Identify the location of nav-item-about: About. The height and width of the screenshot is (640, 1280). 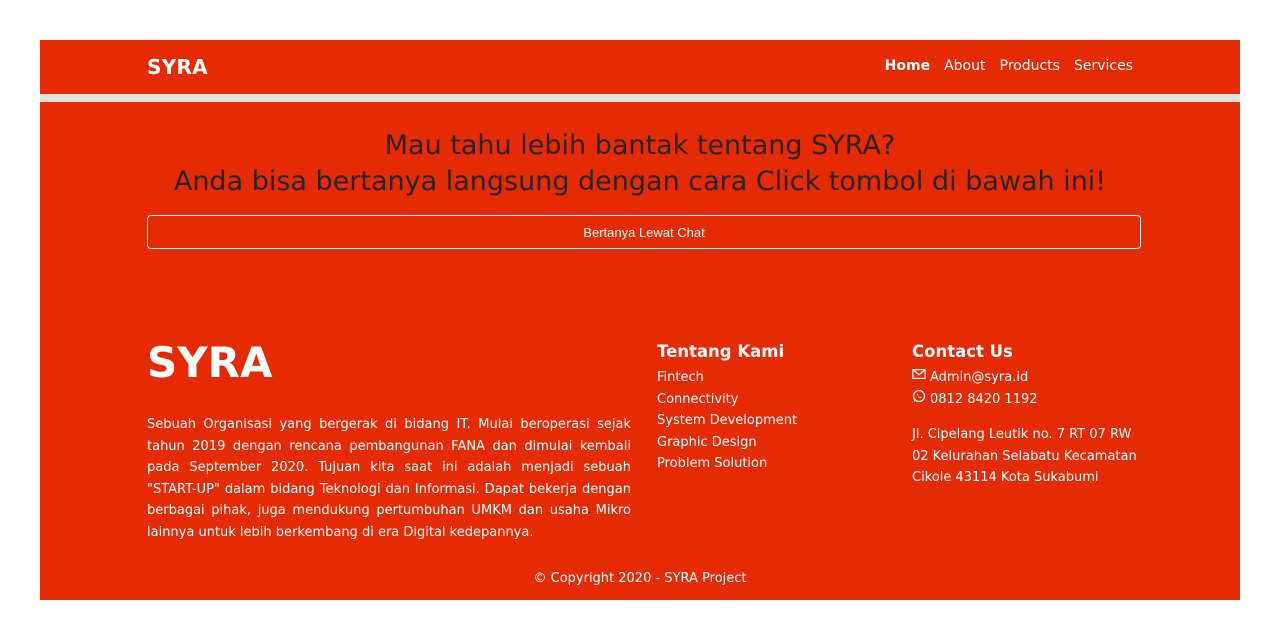
(964, 66).